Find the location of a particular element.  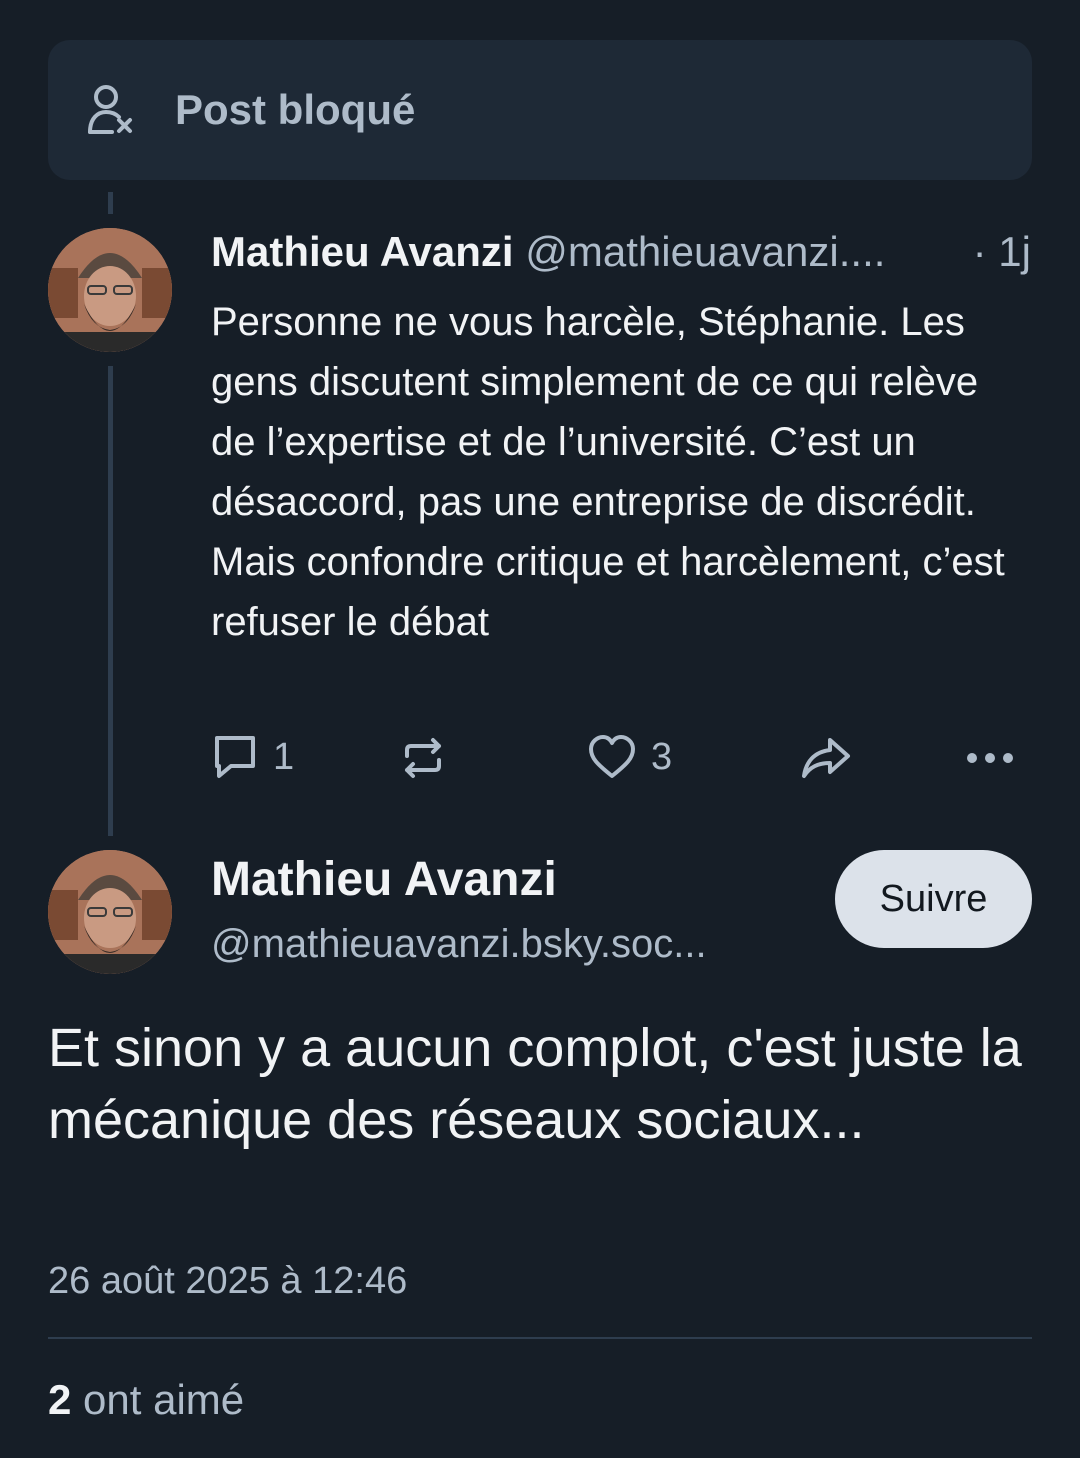

reply-post-header: Mathieu Avanzi @mathieuavanzi.... · 1j is located at coordinates (621, 252).